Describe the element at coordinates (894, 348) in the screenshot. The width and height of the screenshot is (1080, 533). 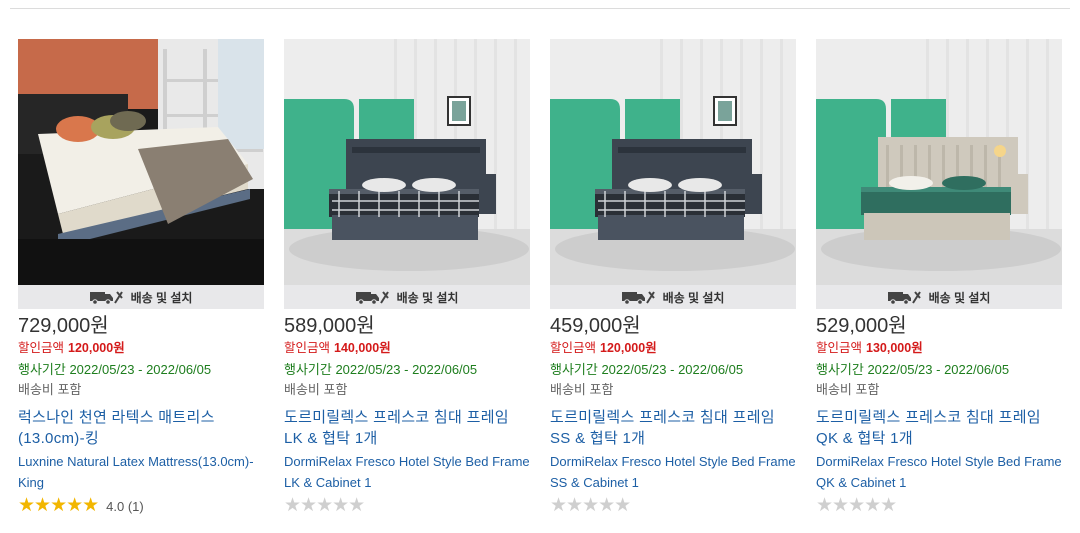
I see `discount-amount: 130,000원` at that location.